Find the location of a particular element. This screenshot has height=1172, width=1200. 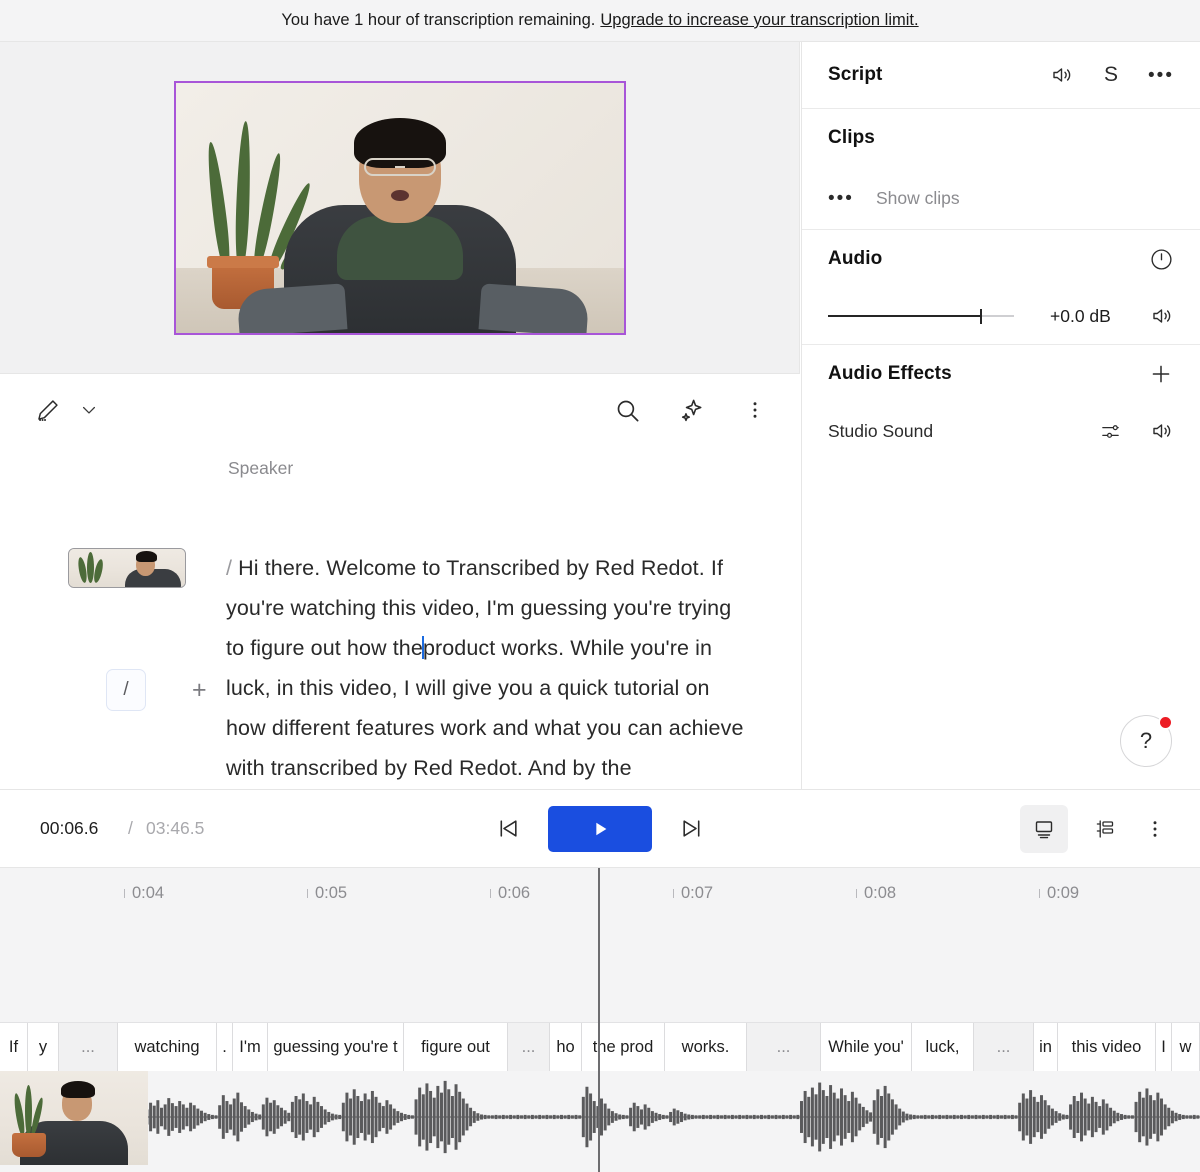

clip-thumbnail-still is located at coordinates (74, 1118).